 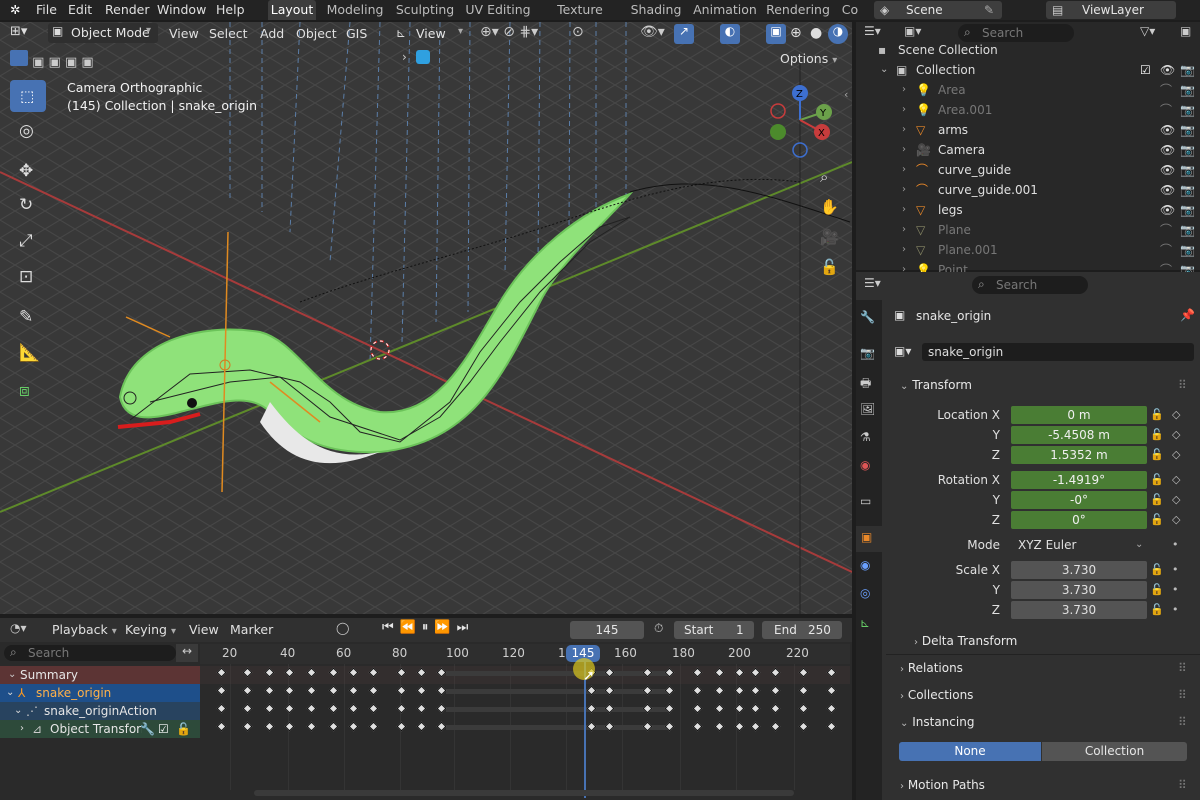 What do you see at coordinates (800, 34) in the screenshot?
I see `wireframe-shading-icon: ⊕` at bounding box center [800, 34].